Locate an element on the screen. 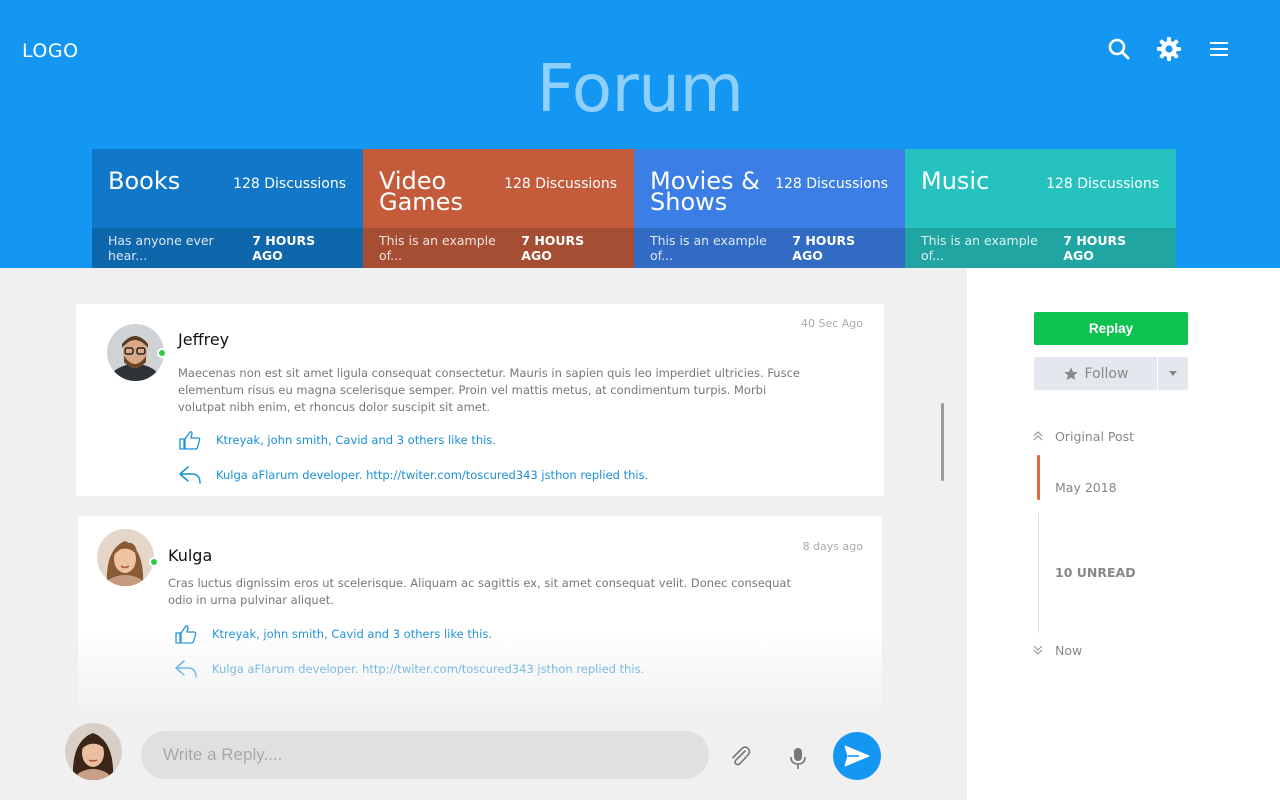 The image size is (1280, 800). post-author: Jeffrey is located at coordinates (203, 339).